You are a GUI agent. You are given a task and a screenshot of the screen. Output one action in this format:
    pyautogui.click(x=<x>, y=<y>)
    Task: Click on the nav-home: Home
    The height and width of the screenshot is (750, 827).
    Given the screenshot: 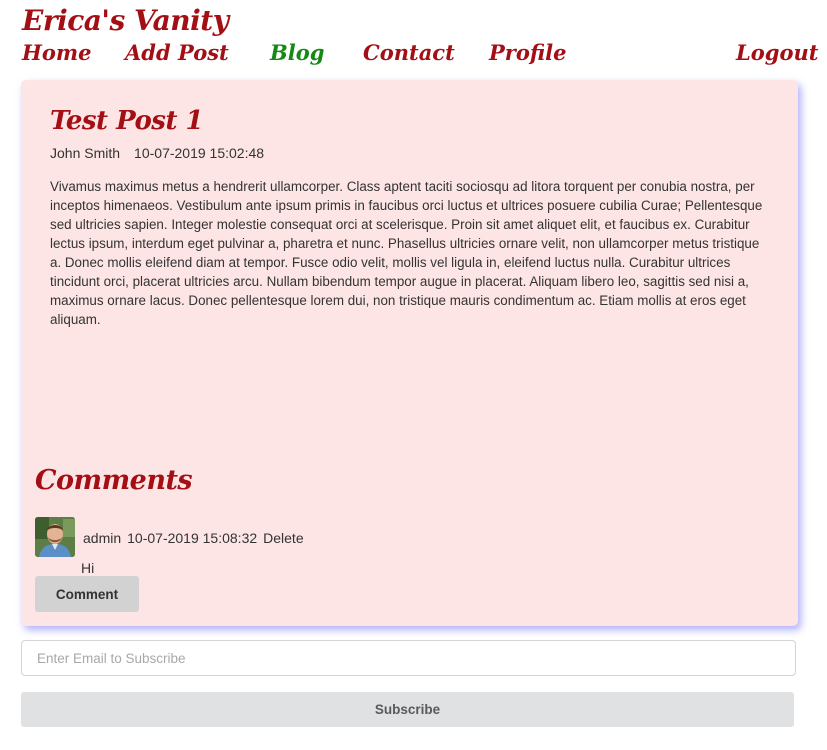 What is the action you would take?
    pyautogui.click(x=56, y=52)
    